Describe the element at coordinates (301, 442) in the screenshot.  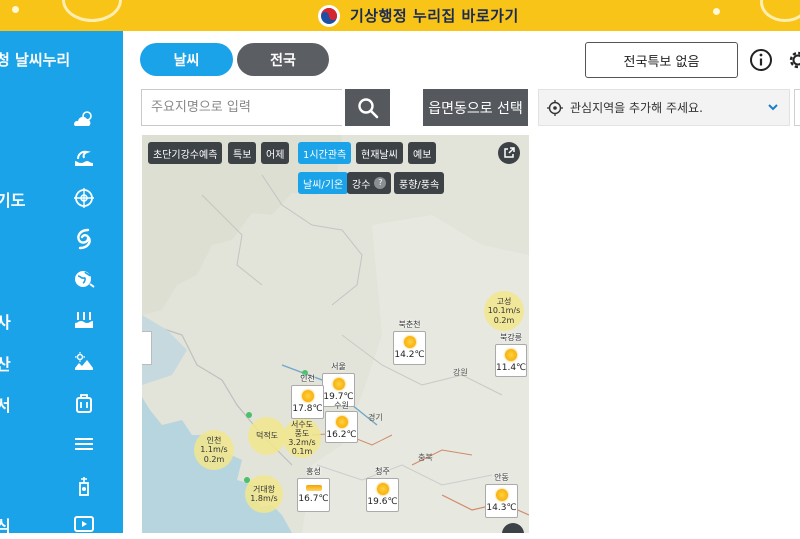
I see `bubble-wind: 3.2m/s` at that location.